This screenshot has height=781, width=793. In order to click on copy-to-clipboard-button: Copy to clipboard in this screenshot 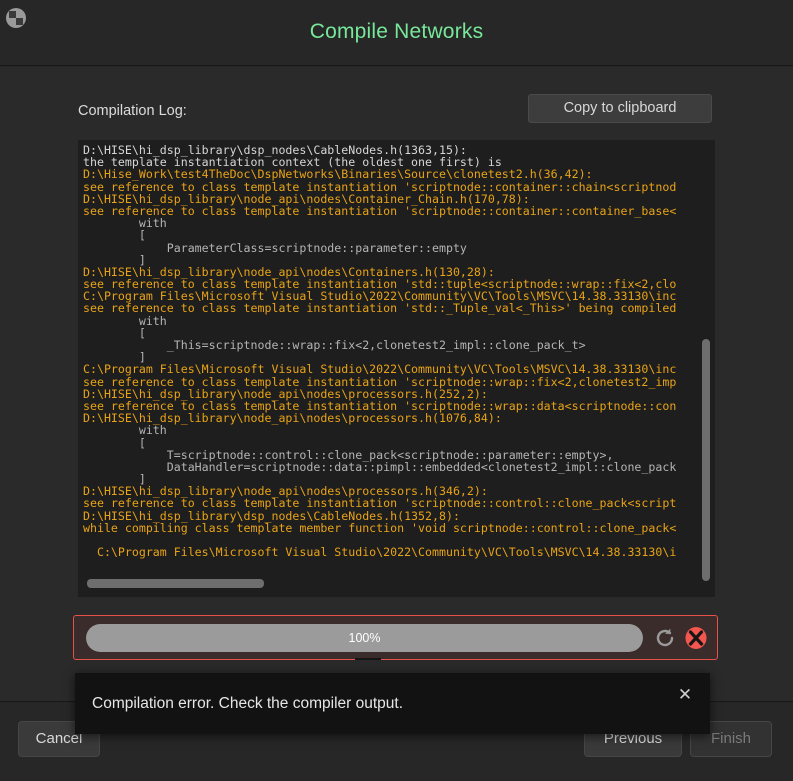, I will do `click(620, 108)`.